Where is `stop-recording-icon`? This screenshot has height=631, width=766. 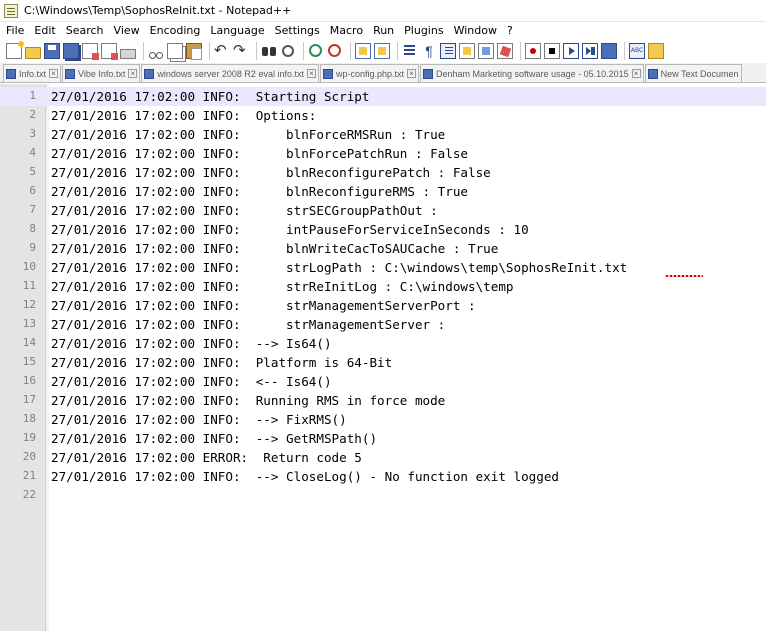
stop-recording-icon is located at coordinates (552, 51).